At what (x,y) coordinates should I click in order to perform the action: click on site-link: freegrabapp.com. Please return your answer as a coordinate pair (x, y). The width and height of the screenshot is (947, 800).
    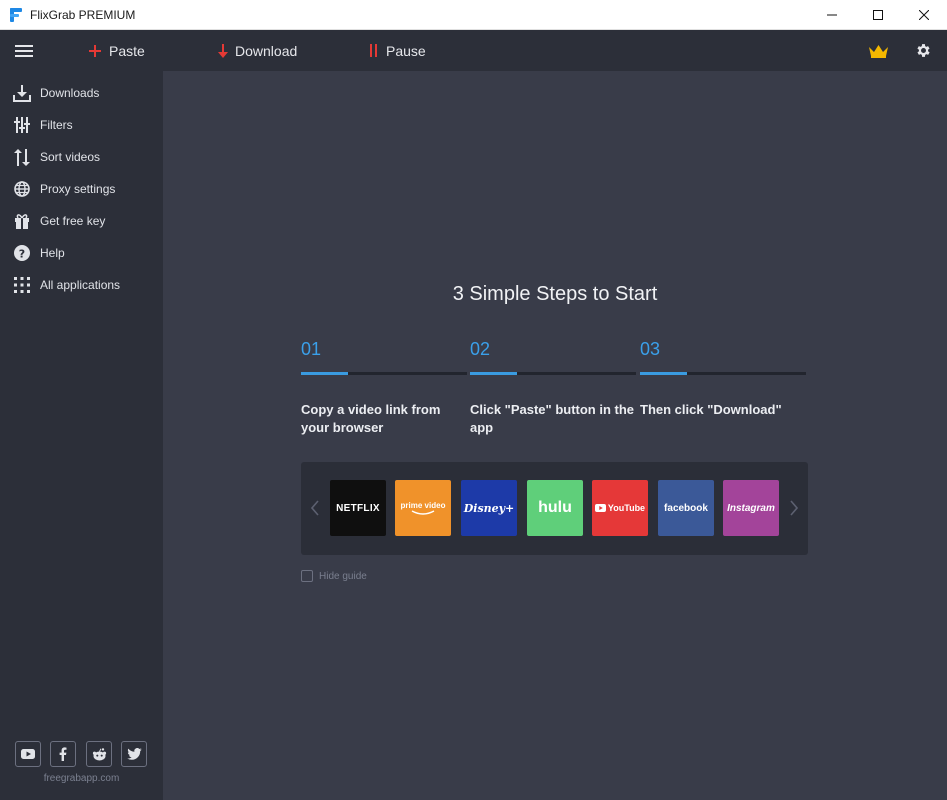
    Looking at the image, I should click on (81, 778).